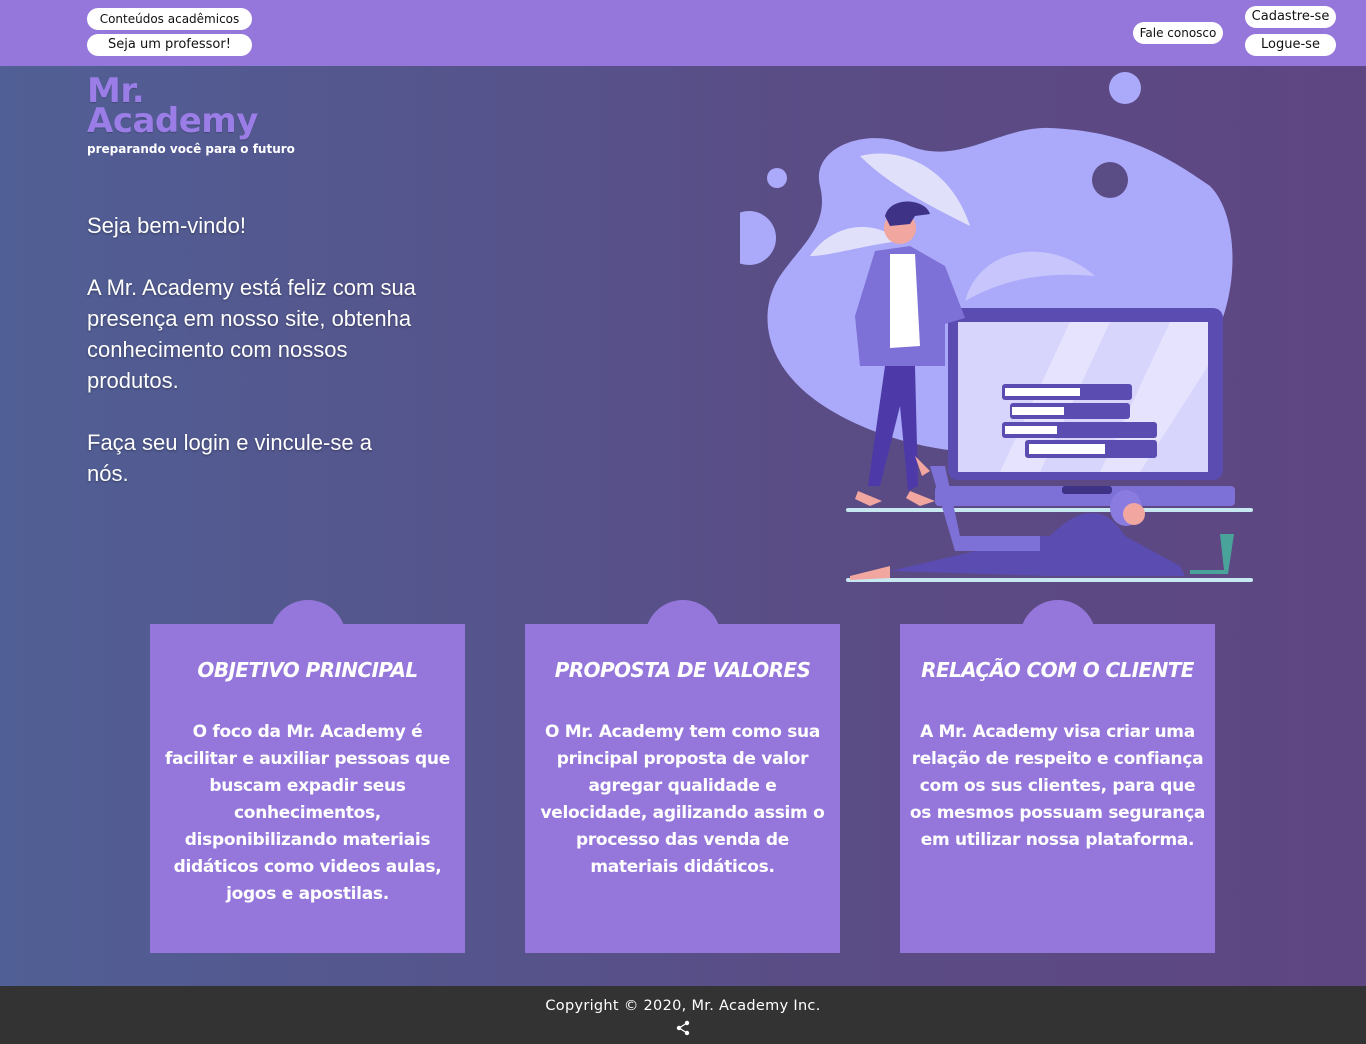  Describe the element at coordinates (1178, 33) in the screenshot. I see `nav-fale-conosco-button: Fale conosco` at that location.